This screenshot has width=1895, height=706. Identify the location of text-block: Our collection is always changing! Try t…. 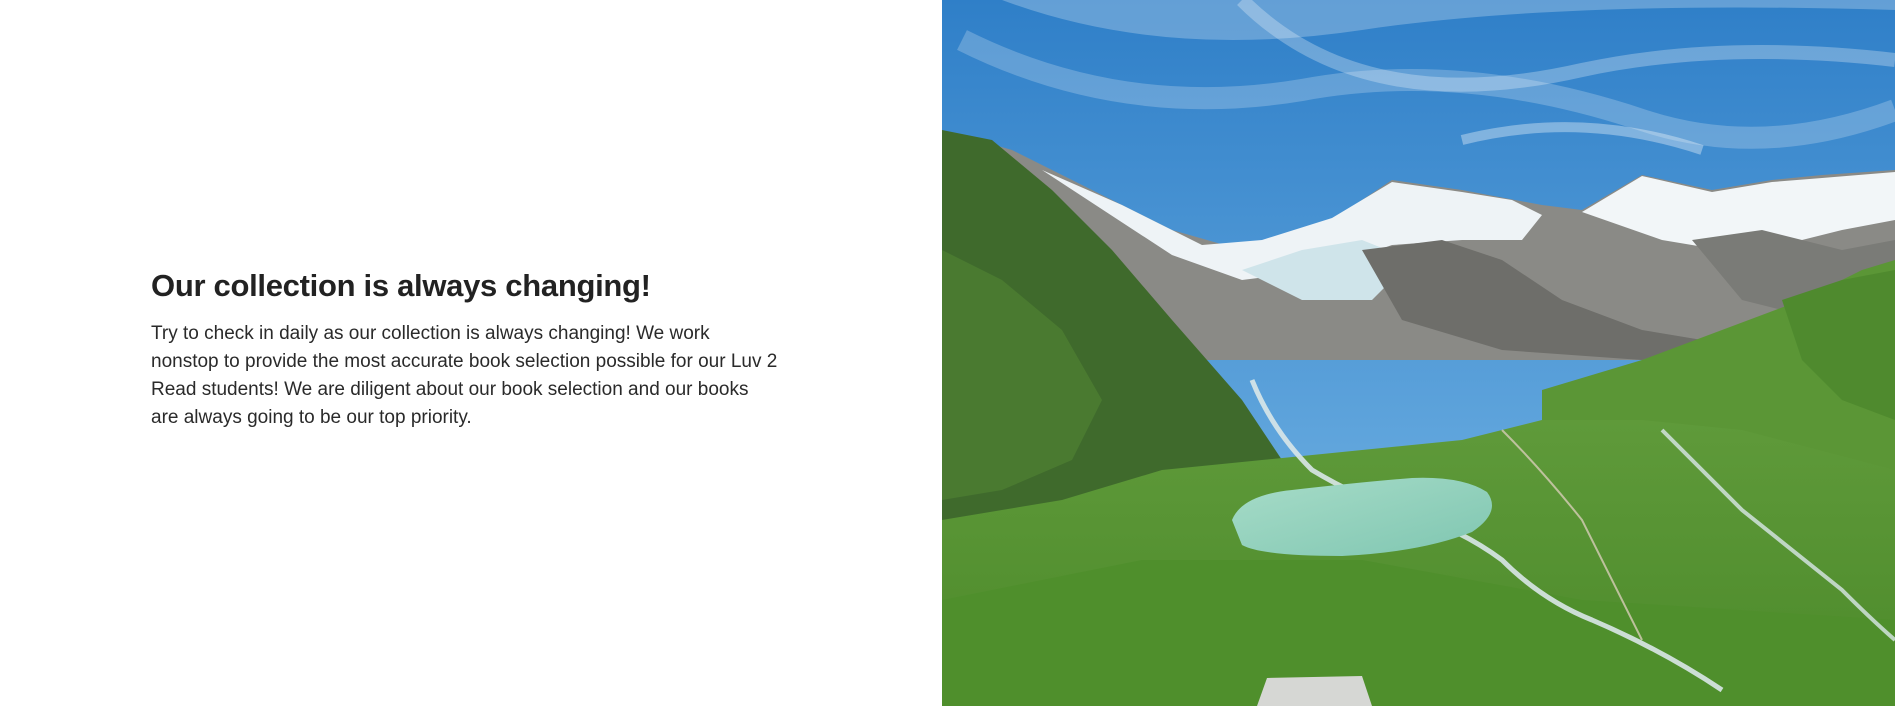
(466, 349).